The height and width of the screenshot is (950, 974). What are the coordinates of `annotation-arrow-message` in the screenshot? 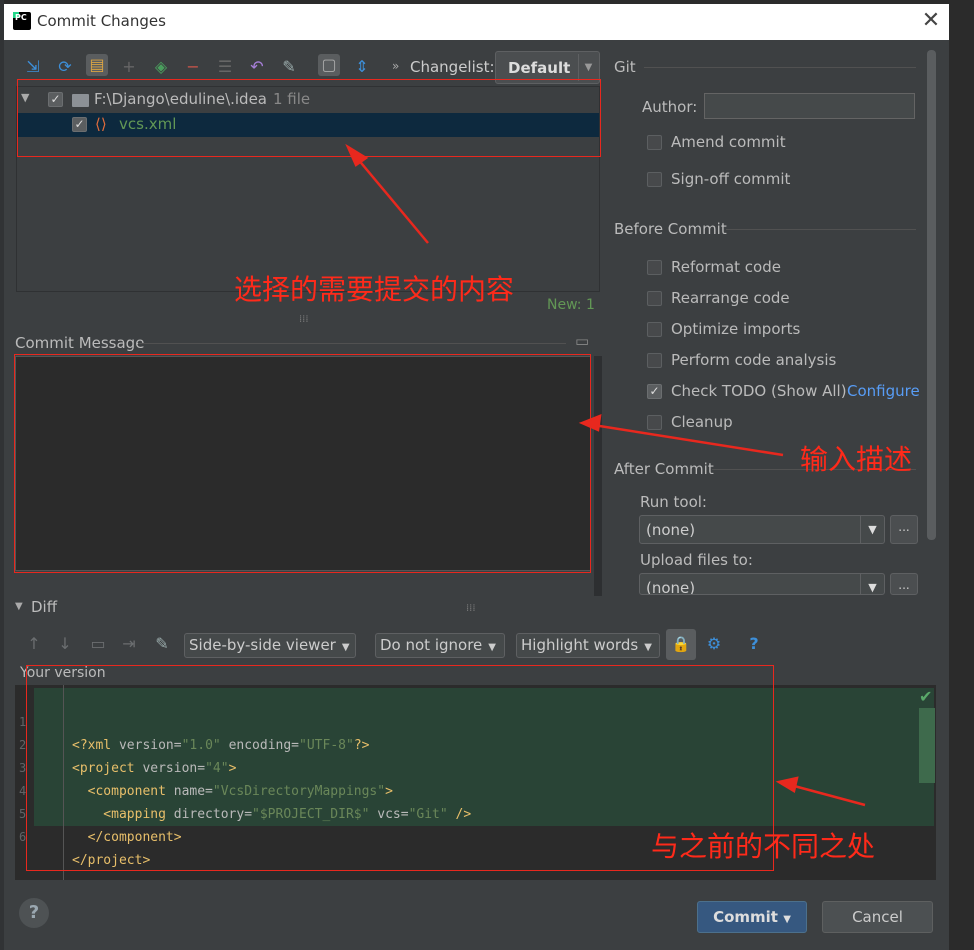 It's located at (685, 439).